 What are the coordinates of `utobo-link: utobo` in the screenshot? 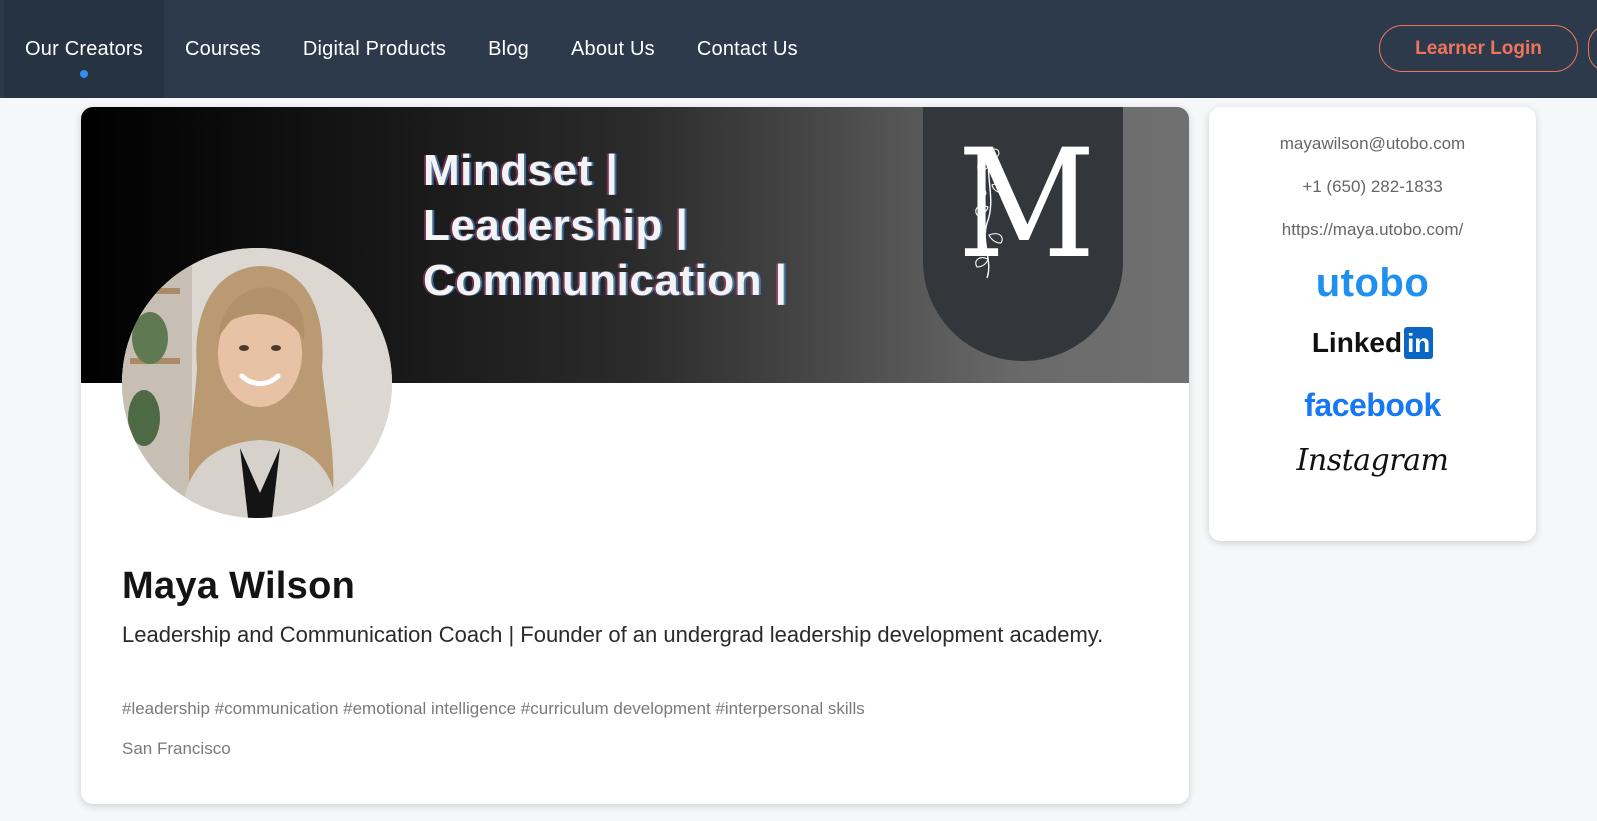 It's located at (1372, 283).